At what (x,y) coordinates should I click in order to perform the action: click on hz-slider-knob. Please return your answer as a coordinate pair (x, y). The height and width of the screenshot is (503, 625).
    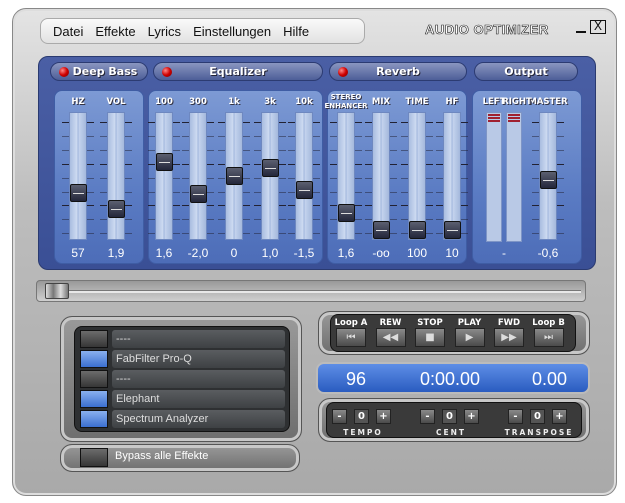
    Looking at the image, I should click on (78, 193).